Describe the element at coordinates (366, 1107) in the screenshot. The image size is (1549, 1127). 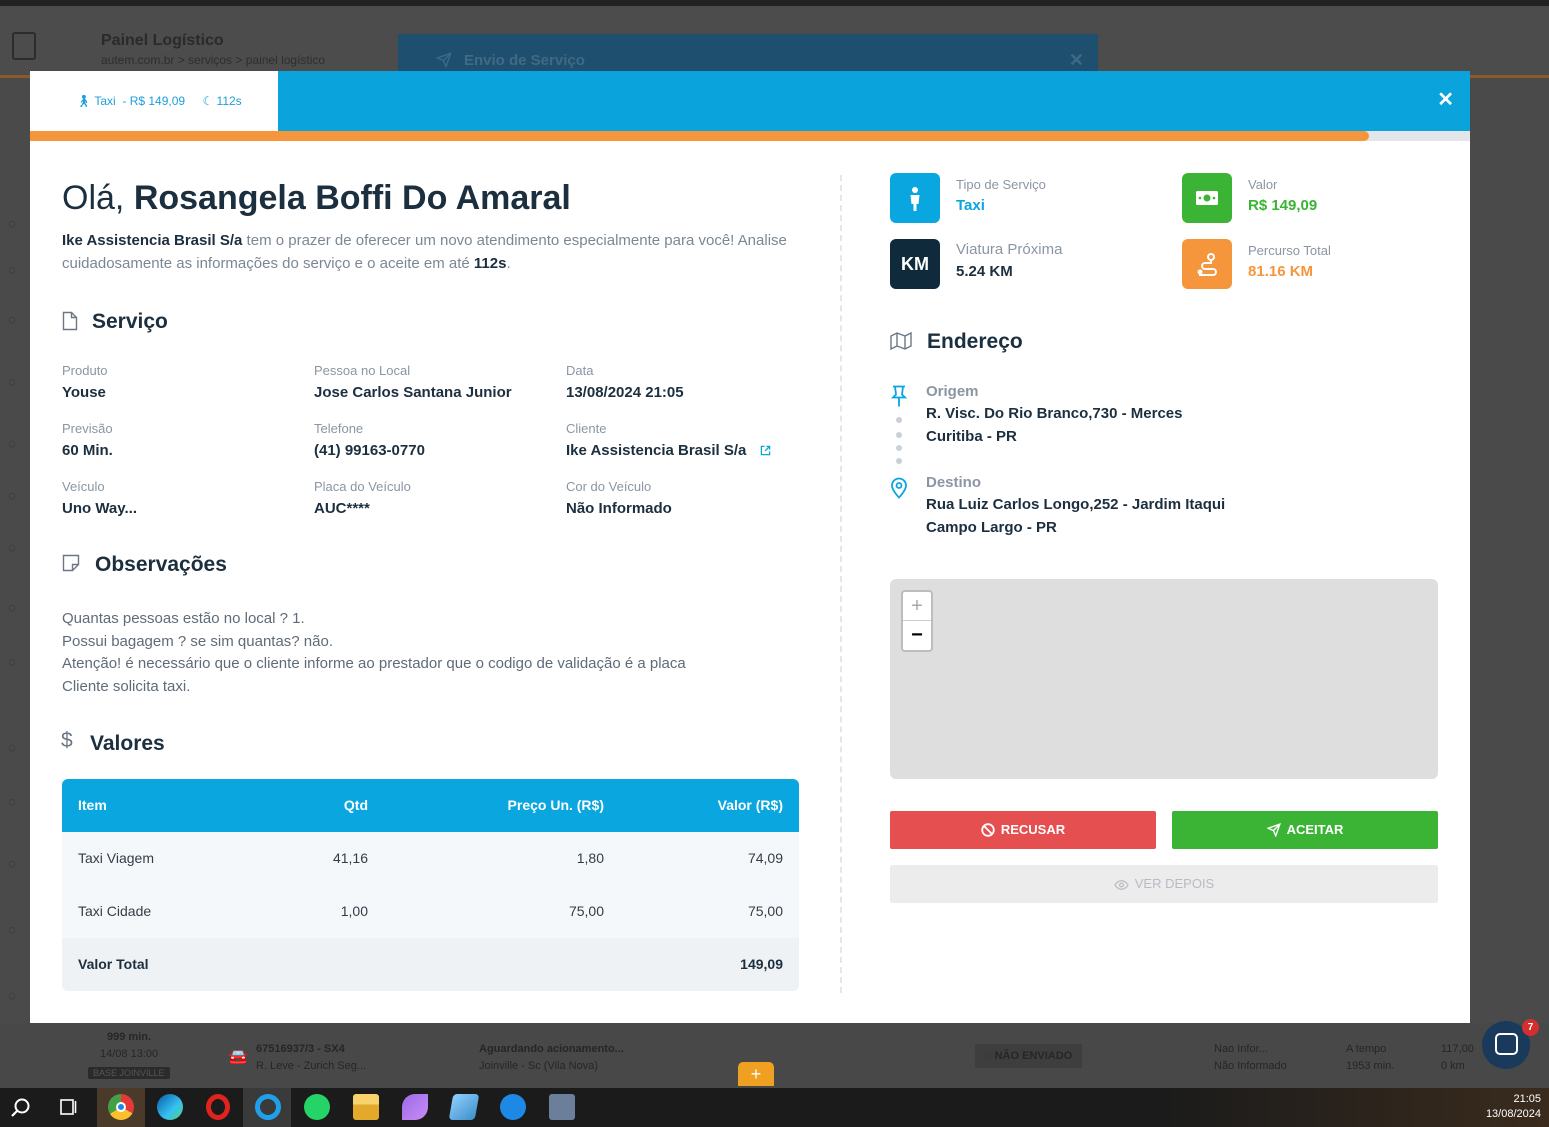
I see `file-explorer-icon` at that location.